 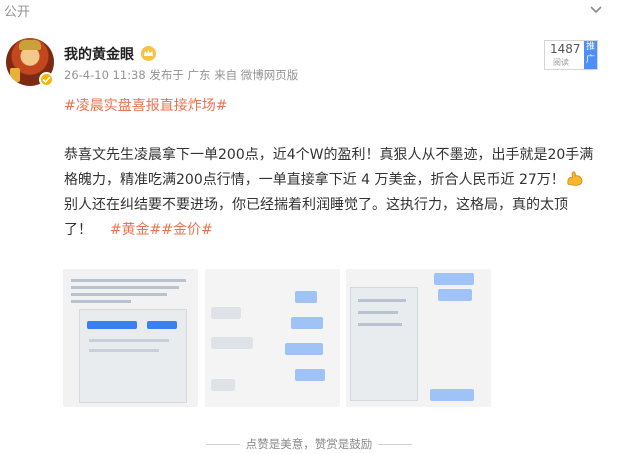 What do you see at coordinates (590, 55) in the screenshot?
I see `promote-button: 推广` at bounding box center [590, 55].